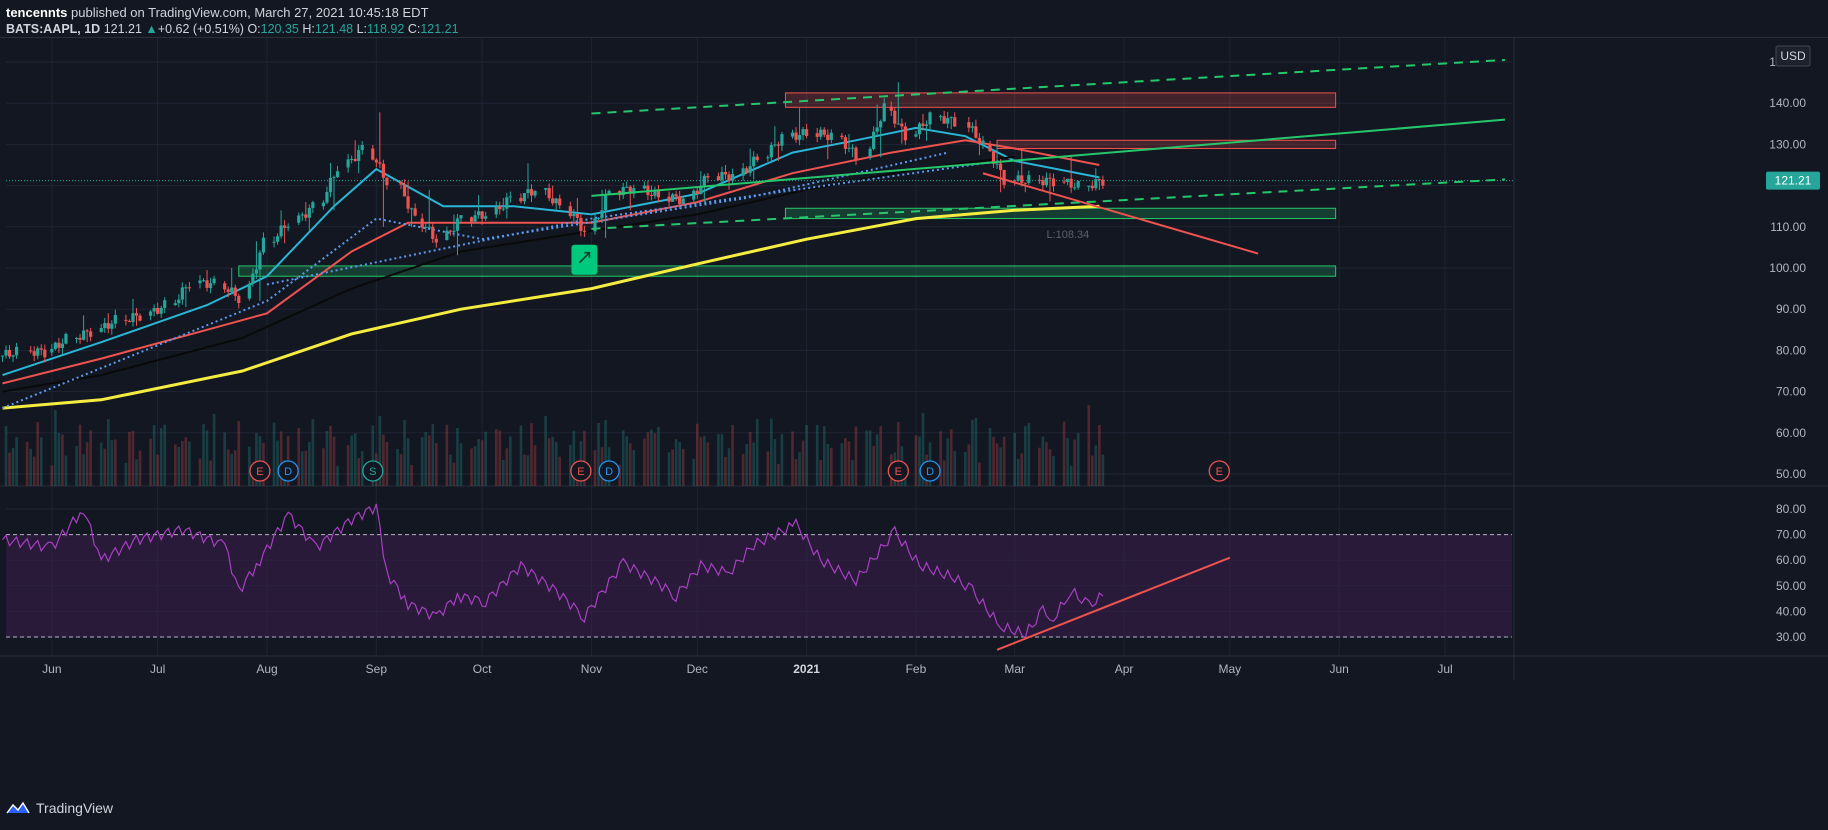 The width and height of the screenshot is (1828, 830). Describe the element at coordinates (806, 669) in the screenshot. I see `time-tick-label: 2021` at that location.